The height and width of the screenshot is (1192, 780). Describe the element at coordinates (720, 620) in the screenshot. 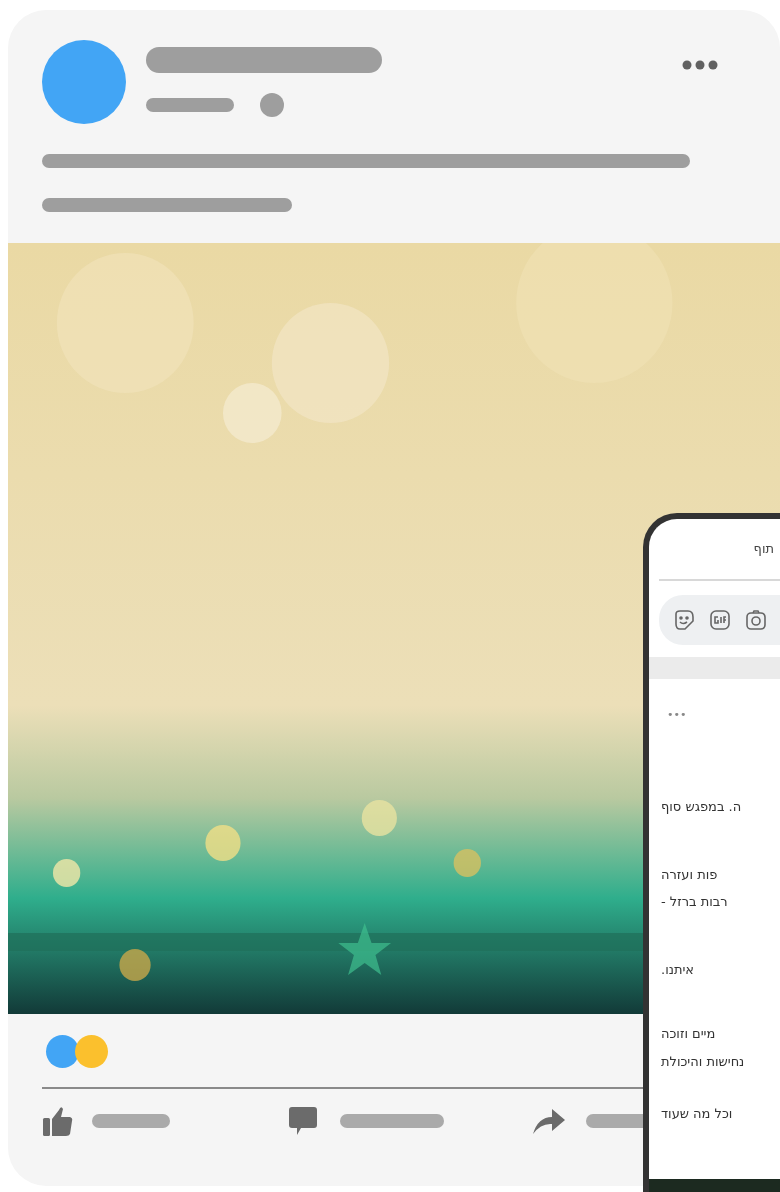

I see `gif-icon` at that location.